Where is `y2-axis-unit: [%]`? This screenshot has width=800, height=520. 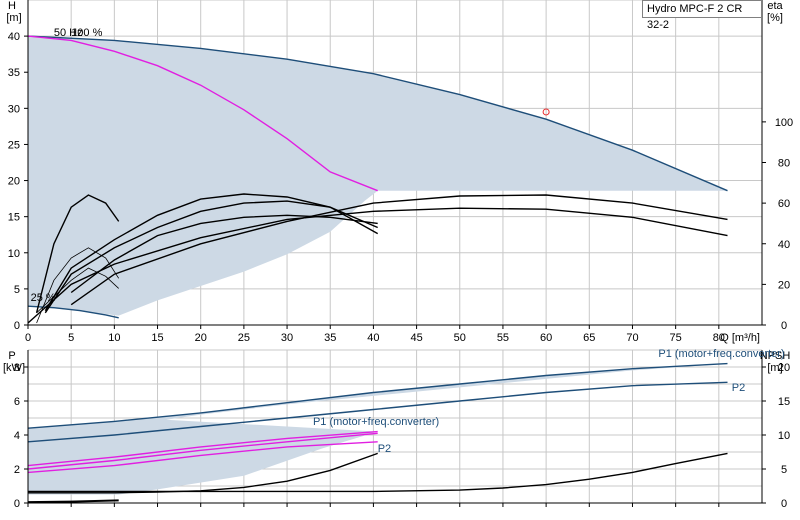
y2-axis-unit: [%] is located at coordinates (775, 18).